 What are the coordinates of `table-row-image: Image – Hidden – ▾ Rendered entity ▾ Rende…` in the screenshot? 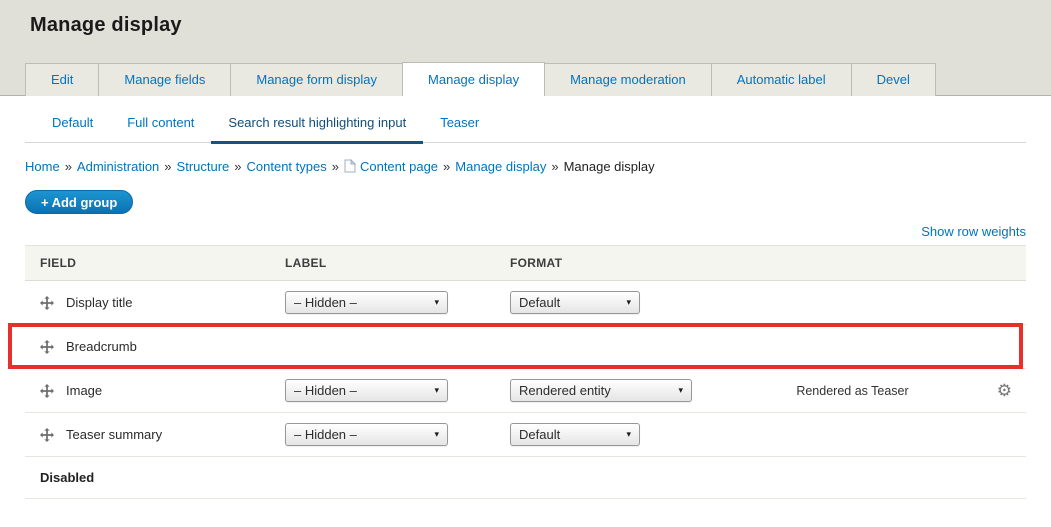 It's located at (525, 391).